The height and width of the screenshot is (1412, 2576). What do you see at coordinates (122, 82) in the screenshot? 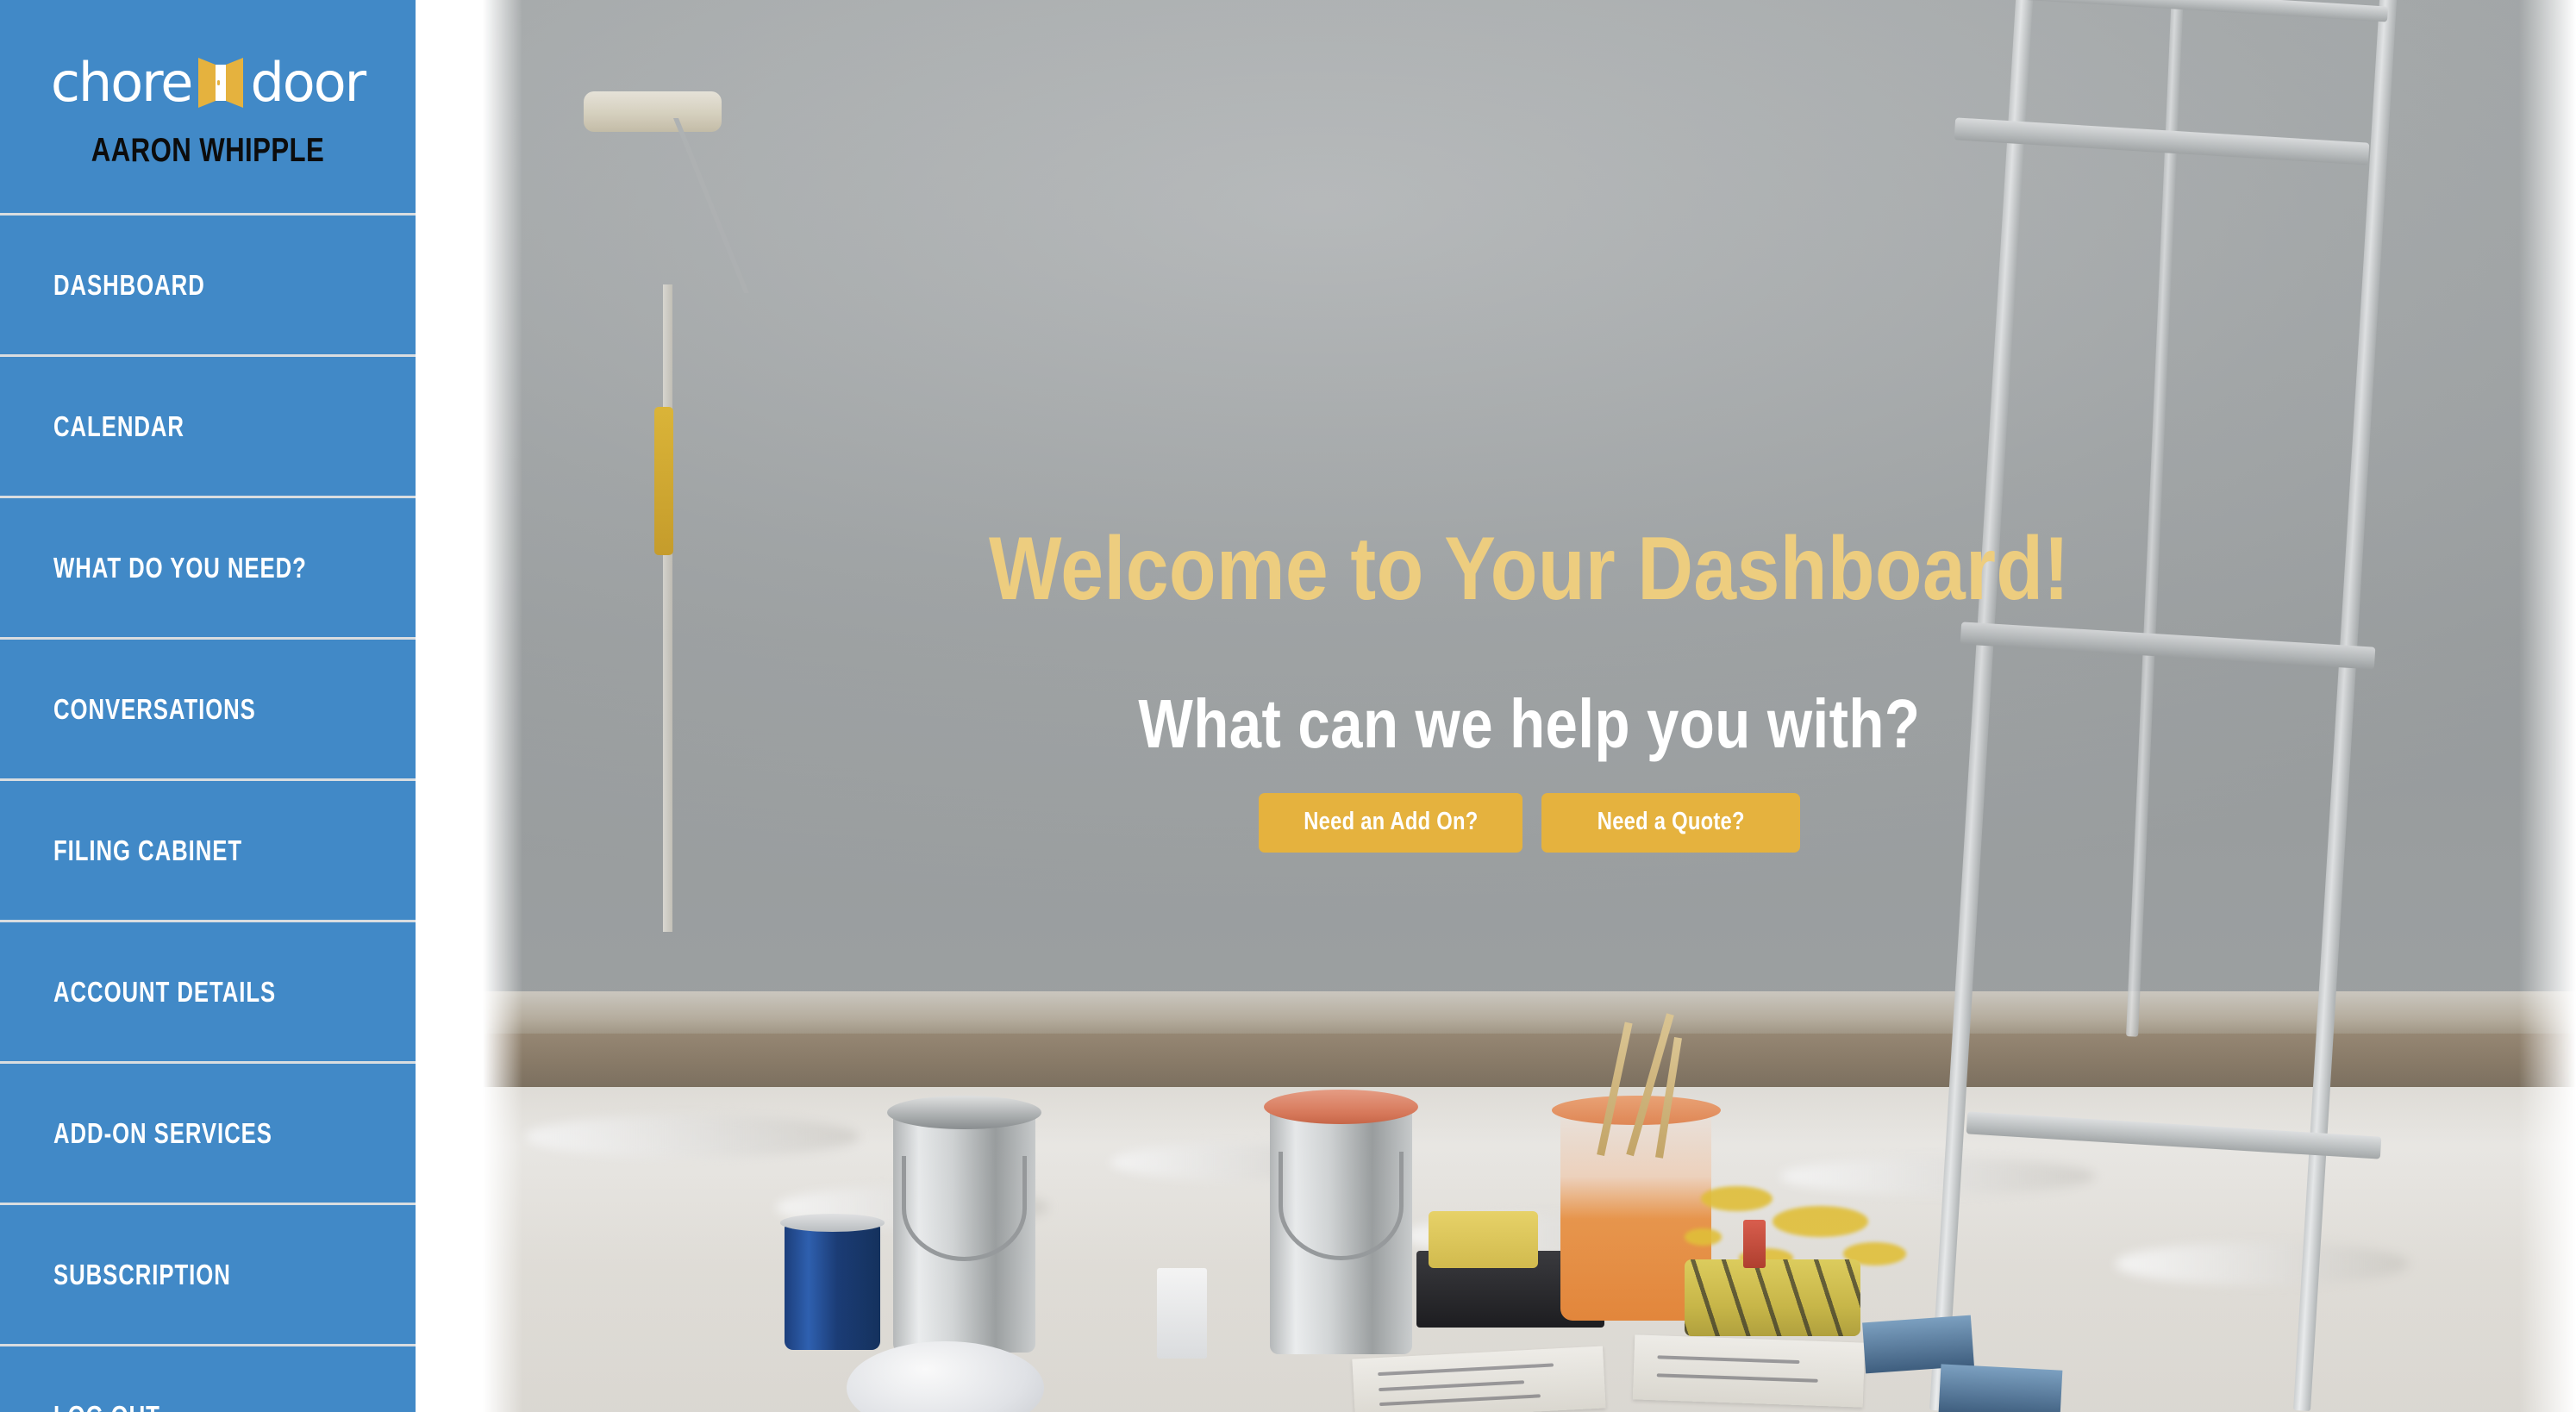
I see `logo-word-chore: chore` at bounding box center [122, 82].